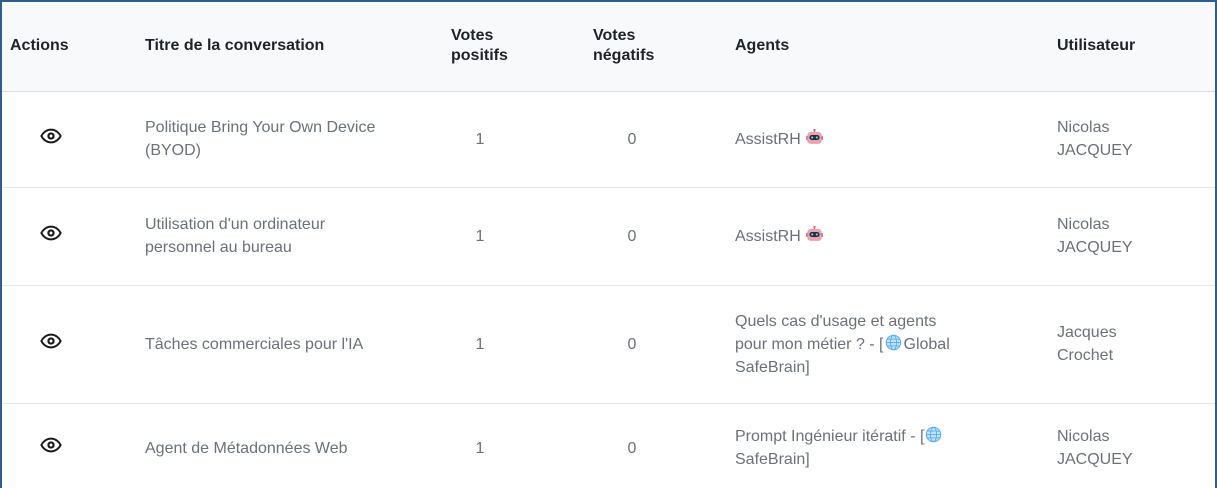 The height and width of the screenshot is (488, 1217). I want to click on row-title-cell: Agent de Métadonnées Web, so click(268, 445).